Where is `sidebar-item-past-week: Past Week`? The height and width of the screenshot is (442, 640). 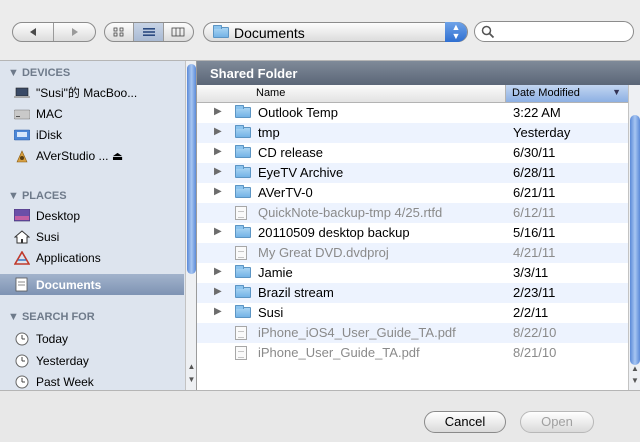
sidebar-item-past-week: Past Week is located at coordinates (92, 380).